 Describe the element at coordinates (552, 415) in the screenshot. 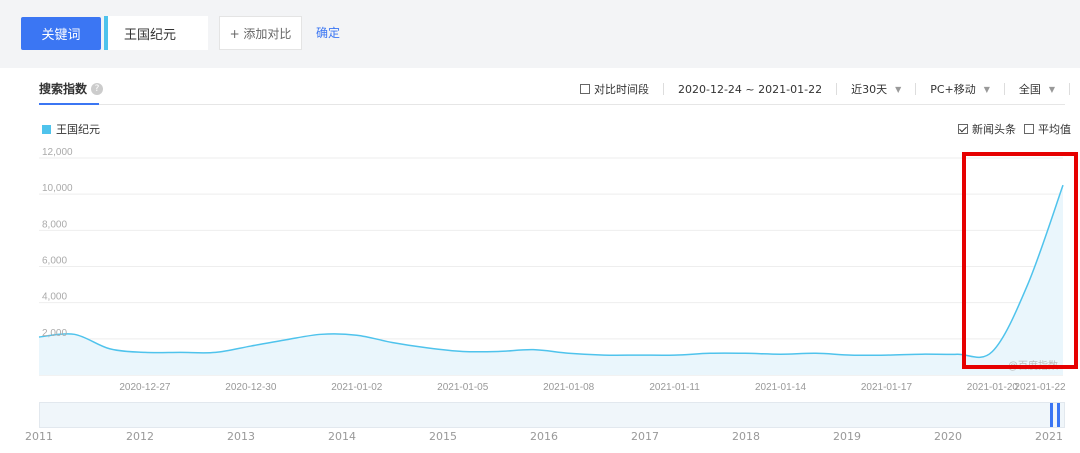

I see `timeline-navigator` at that location.